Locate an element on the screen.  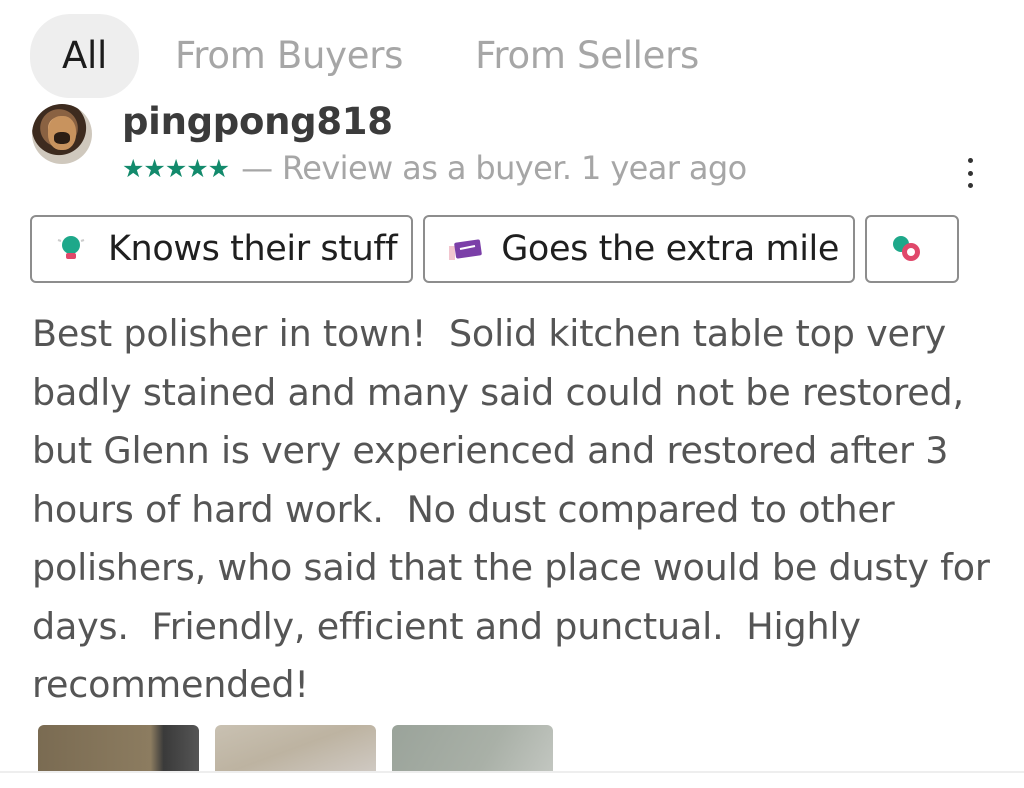
compliment-chips: Knows their stuff Goes the extra mile is located at coordinates (512, 250).